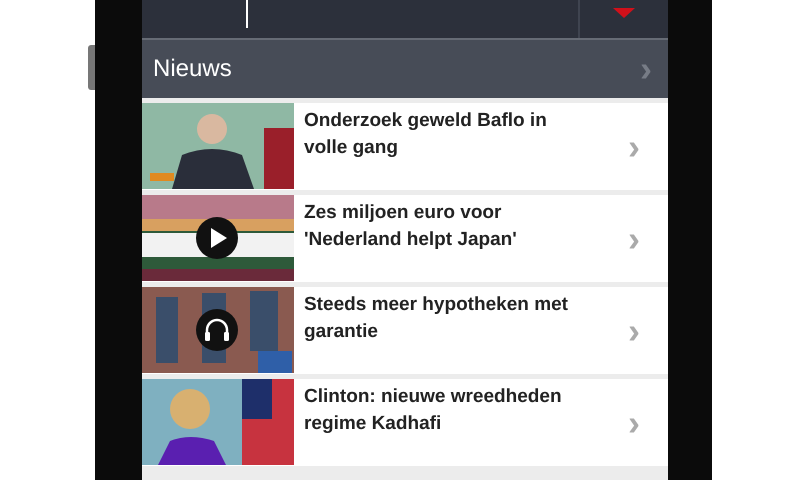  I want to click on dropdown-icon, so click(624, 13).